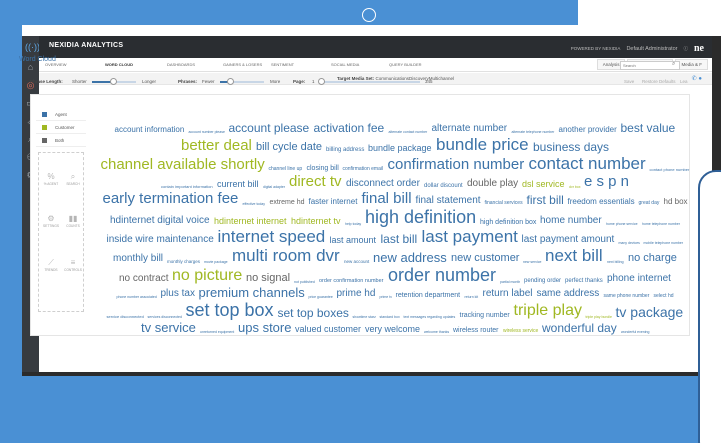 Image resolution: width=721 pixels, height=443 pixels. What do you see at coordinates (442, 275) in the screenshot?
I see `cloud-word: order number` at bounding box center [442, 275].